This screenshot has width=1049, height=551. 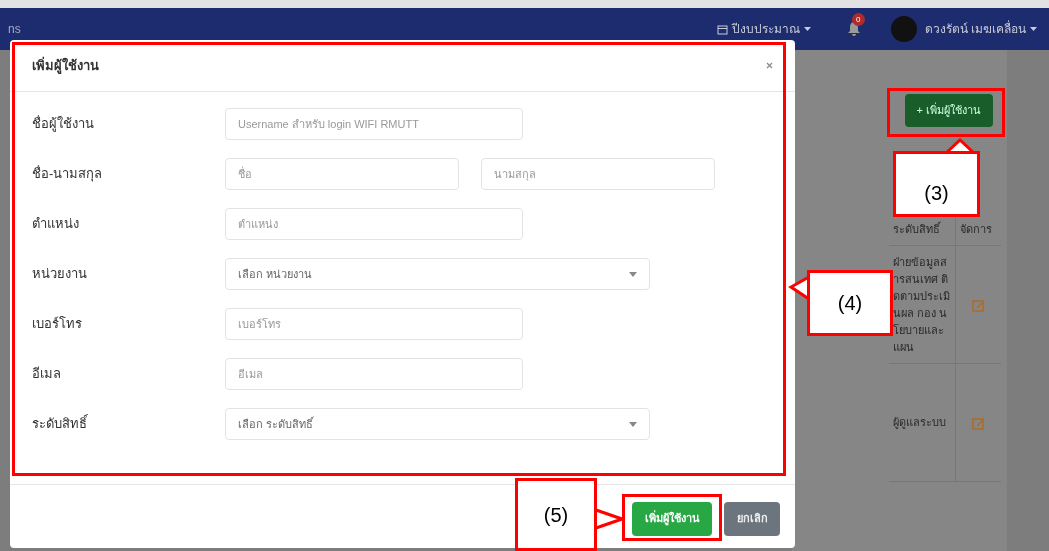 What do you see at coordinates (374, 224) in the screenshot?
I see `input-field: ตำแหน่ง` at bounding box center [374, 224].